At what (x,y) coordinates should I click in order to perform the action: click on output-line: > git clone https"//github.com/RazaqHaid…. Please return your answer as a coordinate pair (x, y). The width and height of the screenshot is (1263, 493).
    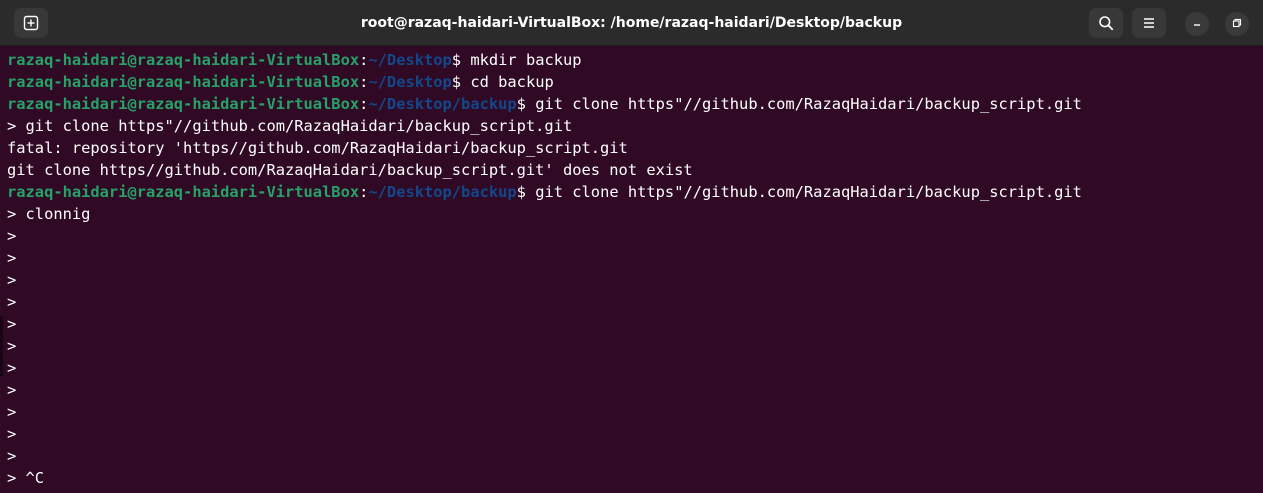
    Looking at the image, I should click on (290, 126).